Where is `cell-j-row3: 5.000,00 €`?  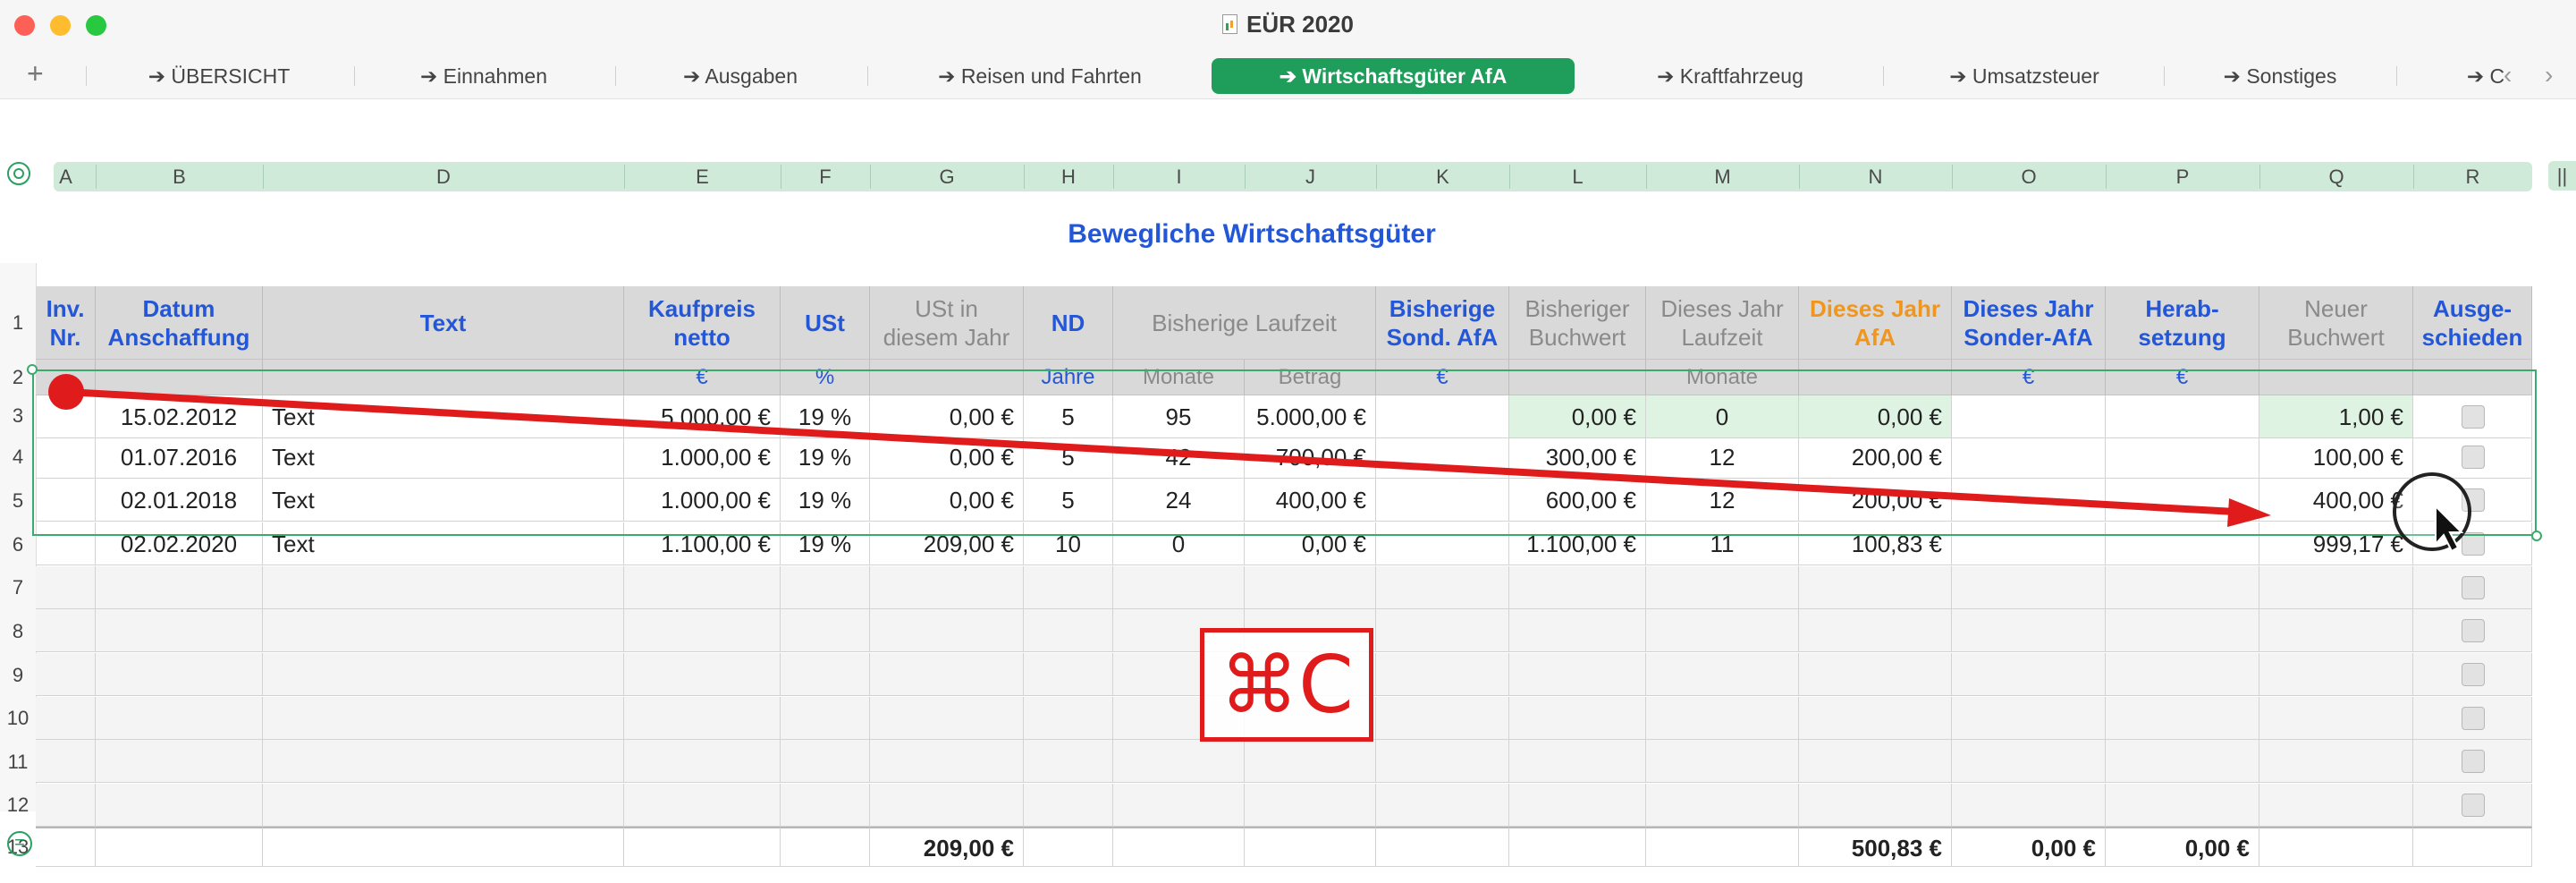
cell-j-row3: 5.000,00 € is located at coordinates (1310, 417).